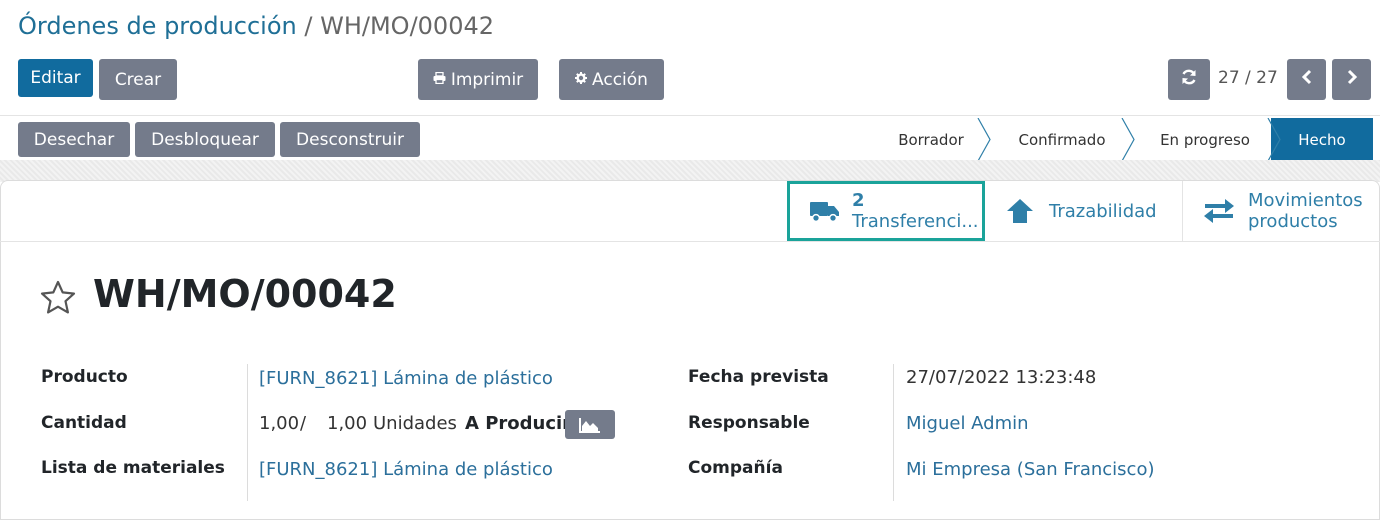 The width and height of the screenshot is (1380, 520). Describe the element at coordinates (690, 115) in the screenshot. I see `control-panel-divider` at that location.